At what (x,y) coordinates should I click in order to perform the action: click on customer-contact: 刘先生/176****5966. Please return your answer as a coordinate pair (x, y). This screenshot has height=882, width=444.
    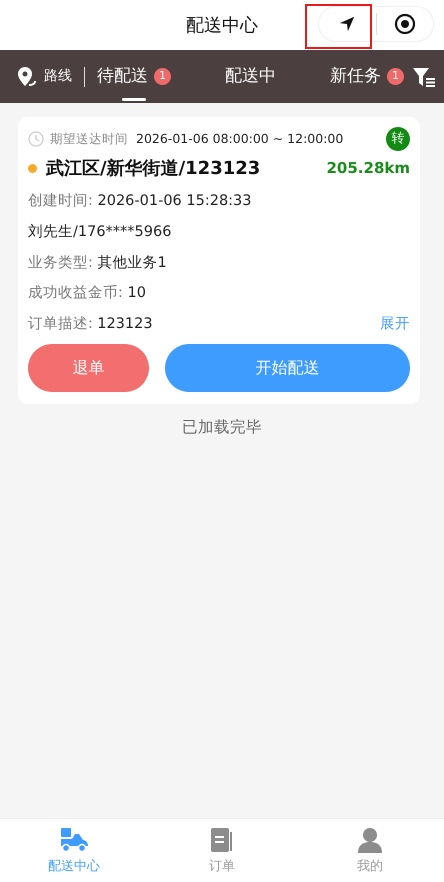
    Looking at the image, I should click on (100, 232).